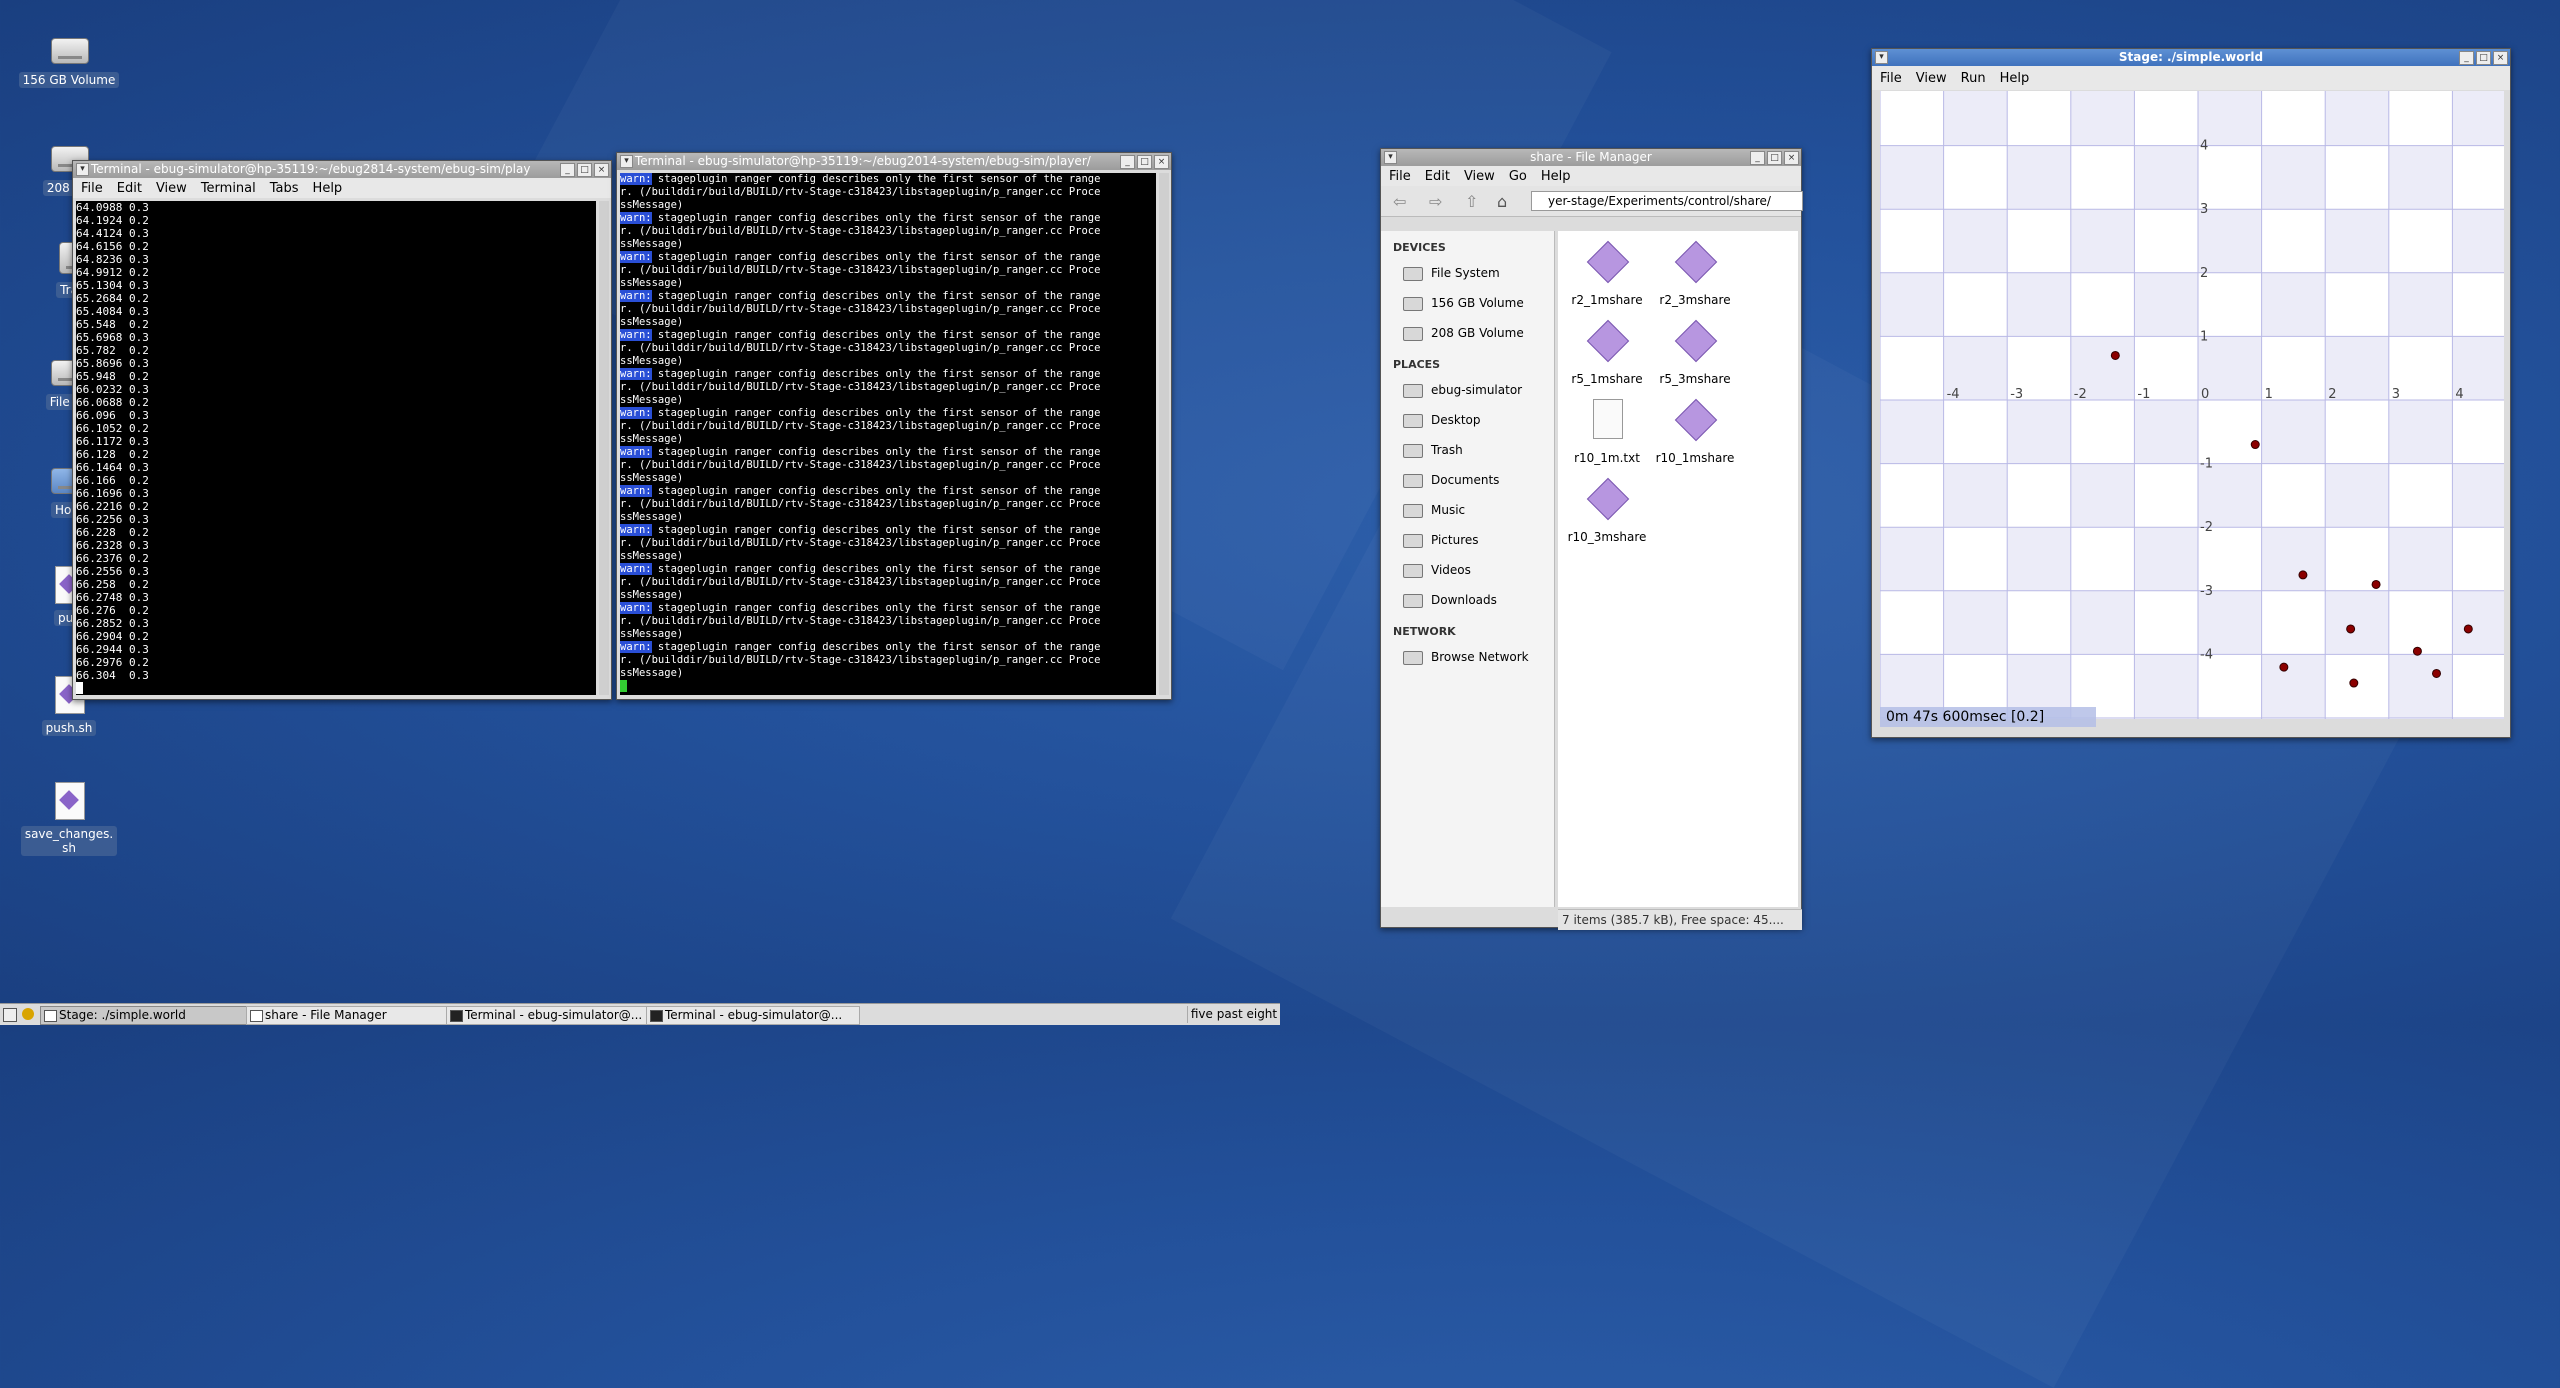 Image resolution: width=2560 pixels, height=1388 pixels. What do you see at coordinates (1233, 1014) in the screenshot?
I see `clock: five past eight` at bounding box center [1233, 1014].